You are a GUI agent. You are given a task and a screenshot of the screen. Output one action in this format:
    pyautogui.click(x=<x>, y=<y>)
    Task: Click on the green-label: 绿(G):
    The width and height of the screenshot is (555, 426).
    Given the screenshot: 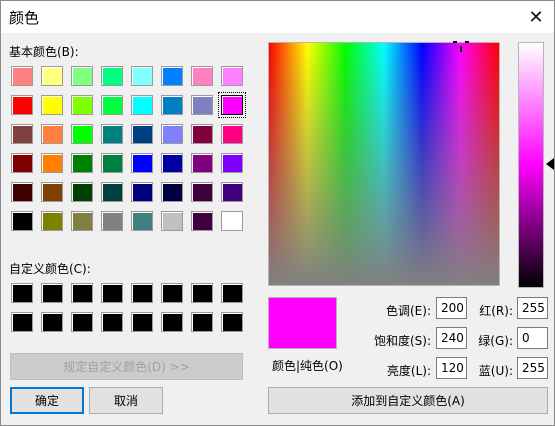 What is the action you would take?
    pyautogui.click(x=495, y=341)
    